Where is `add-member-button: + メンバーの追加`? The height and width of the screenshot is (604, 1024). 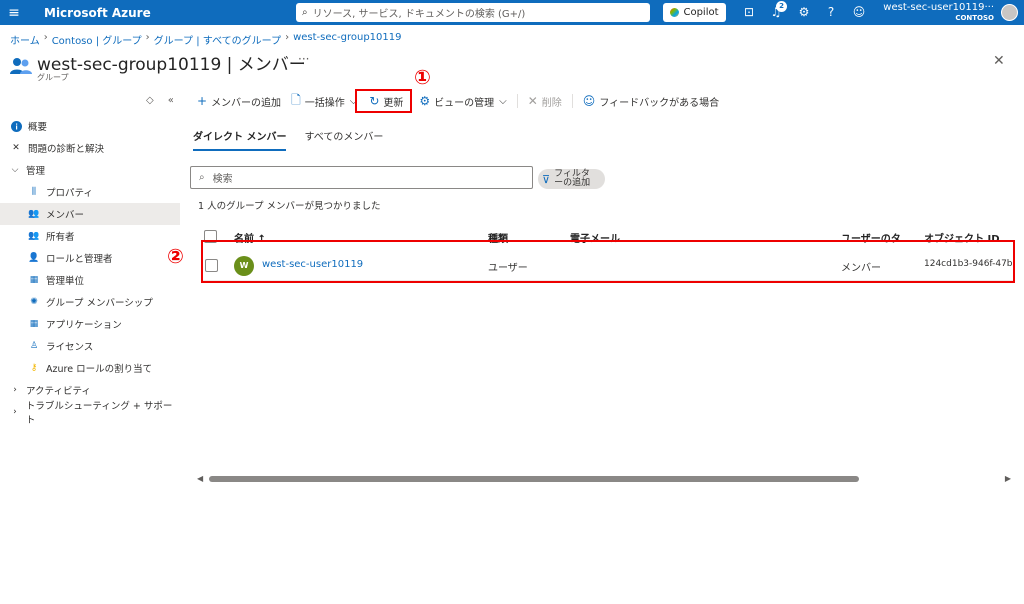 add-member-button: + メンバーの追加 is located at coordinates (239, 101).